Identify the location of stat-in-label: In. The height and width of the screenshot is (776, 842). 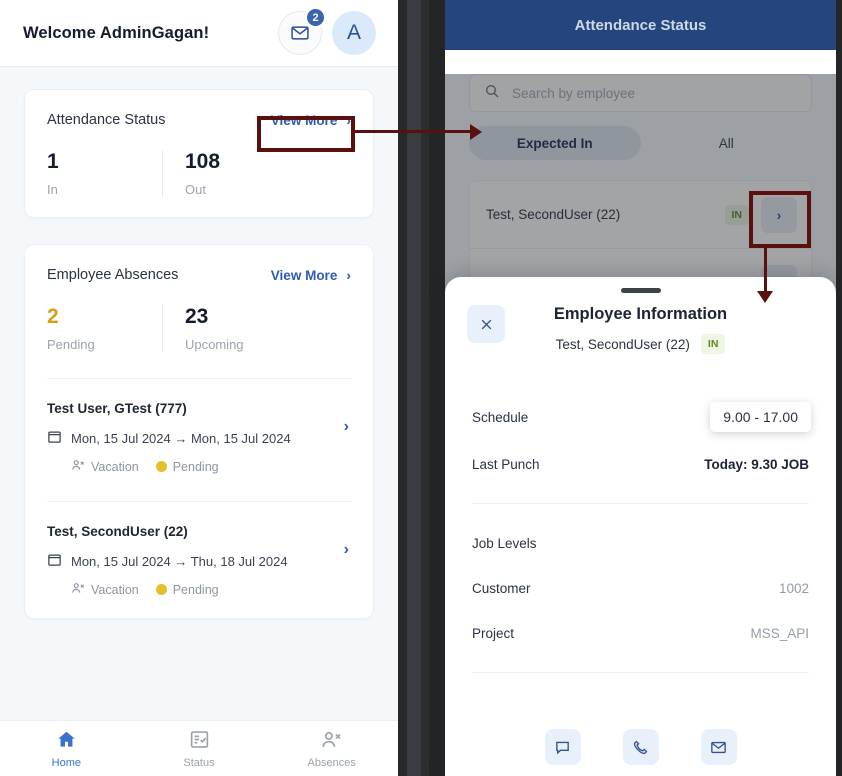
(52, 190).